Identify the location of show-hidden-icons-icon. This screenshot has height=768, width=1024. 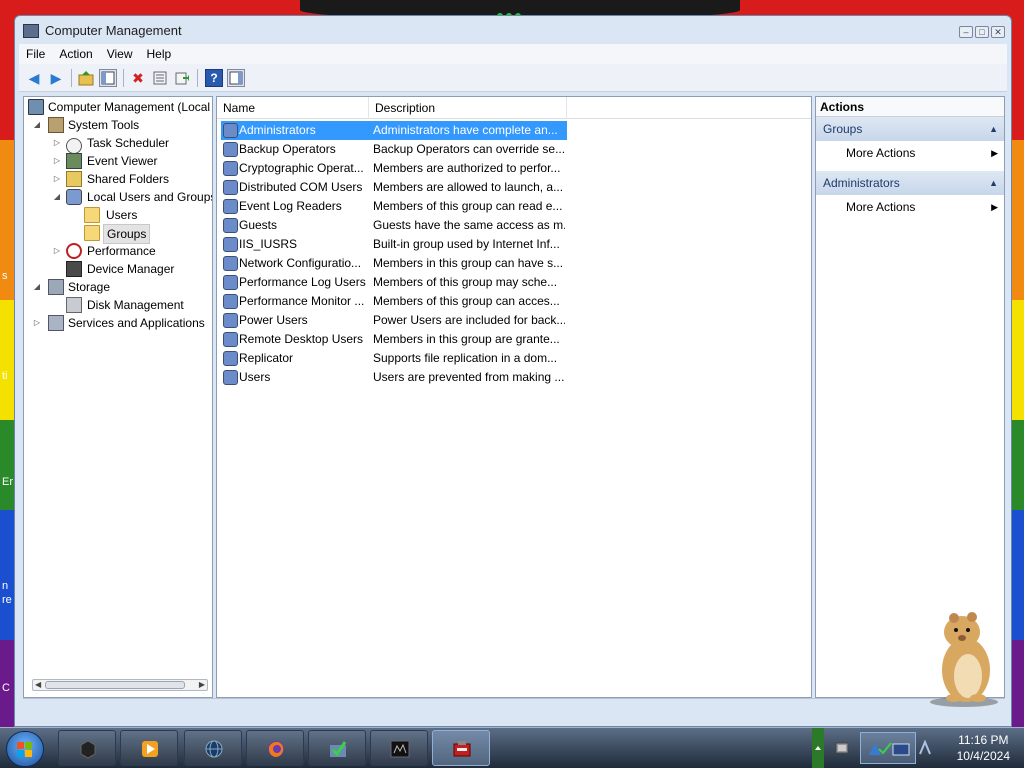
(818, 748).